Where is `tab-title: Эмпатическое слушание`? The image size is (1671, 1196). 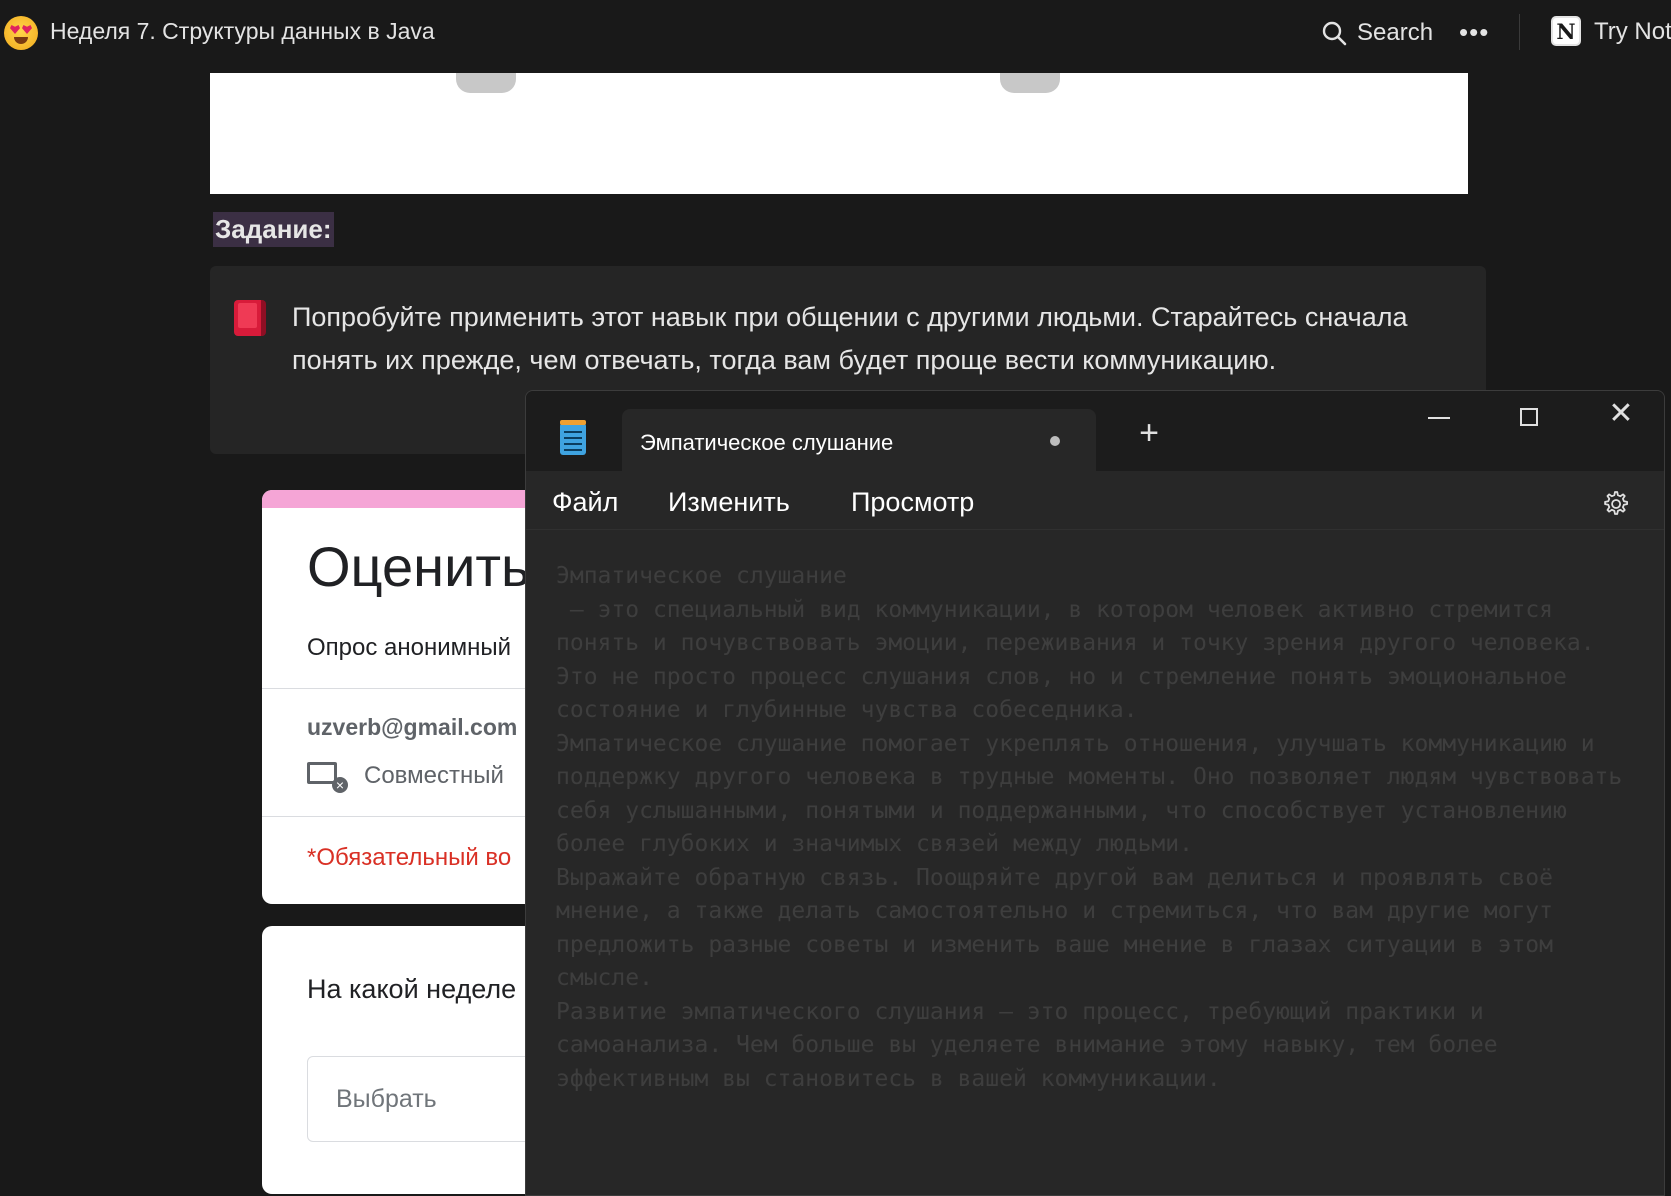
tab-title: Эмпатическое слушание is located at coordinates (767, 442).